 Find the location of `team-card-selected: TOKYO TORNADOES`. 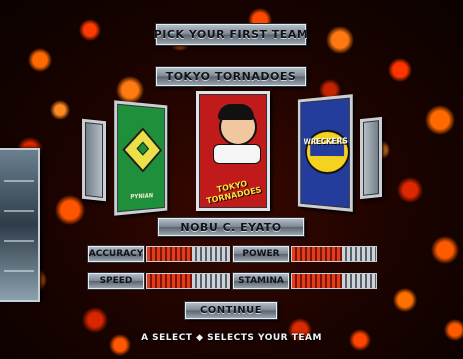

team-card-selected: TOKYO TORNADOES is located at coordinates (233, 151).